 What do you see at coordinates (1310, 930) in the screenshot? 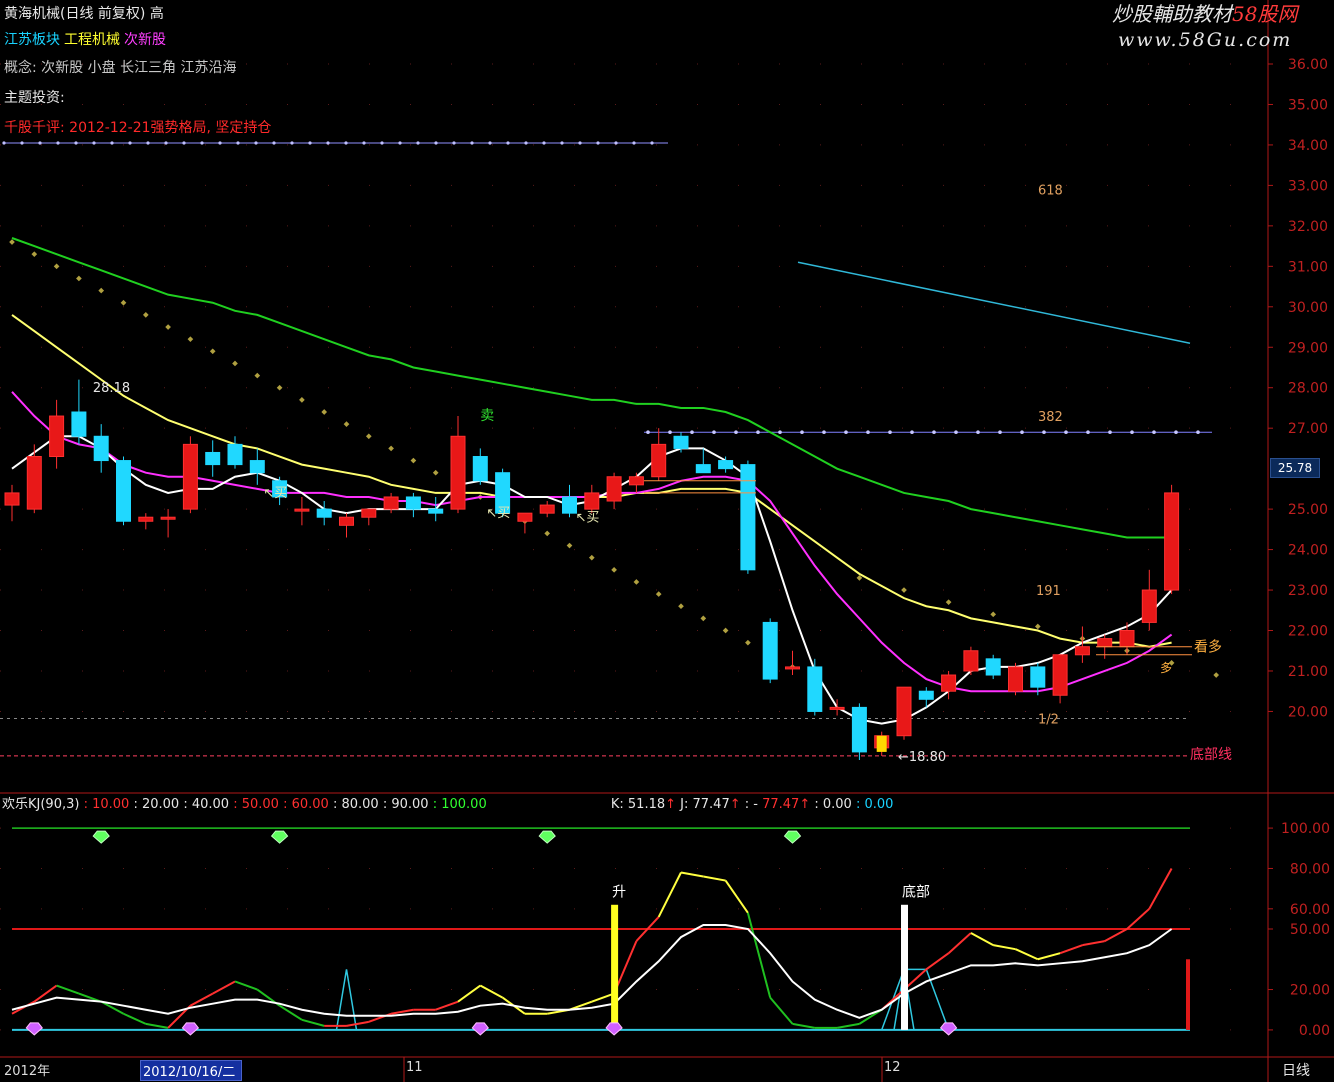
I see `ind-tick-label: 50.00` at bounding box center [1310, 930].